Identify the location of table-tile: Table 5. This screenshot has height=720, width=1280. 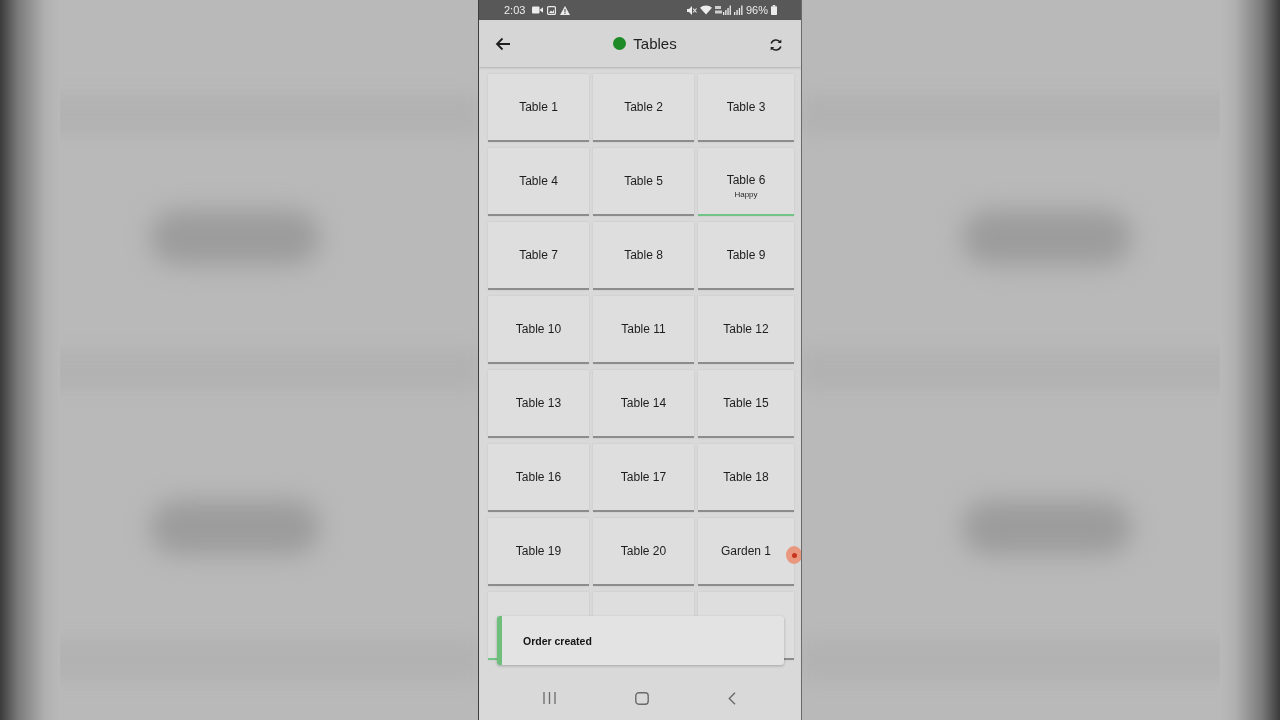
(643, 182).